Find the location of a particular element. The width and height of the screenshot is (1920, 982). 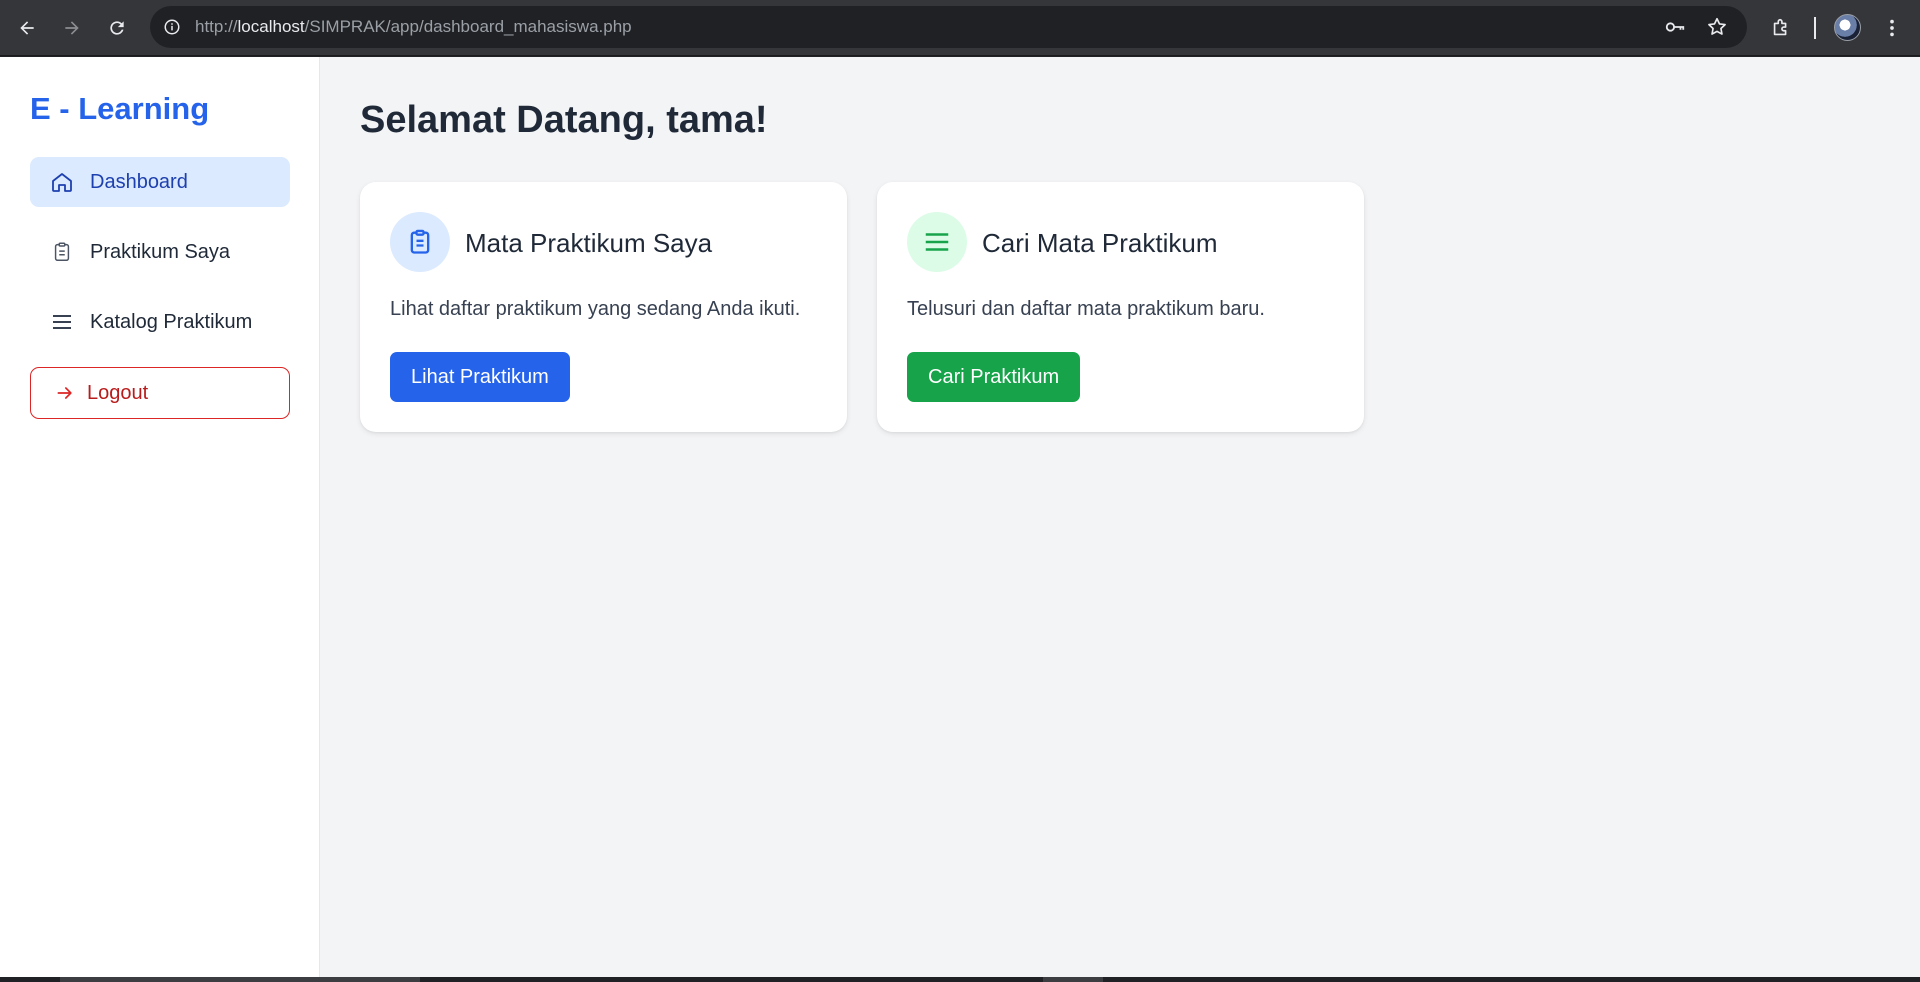

back-button is located at coordinates (27, 28).